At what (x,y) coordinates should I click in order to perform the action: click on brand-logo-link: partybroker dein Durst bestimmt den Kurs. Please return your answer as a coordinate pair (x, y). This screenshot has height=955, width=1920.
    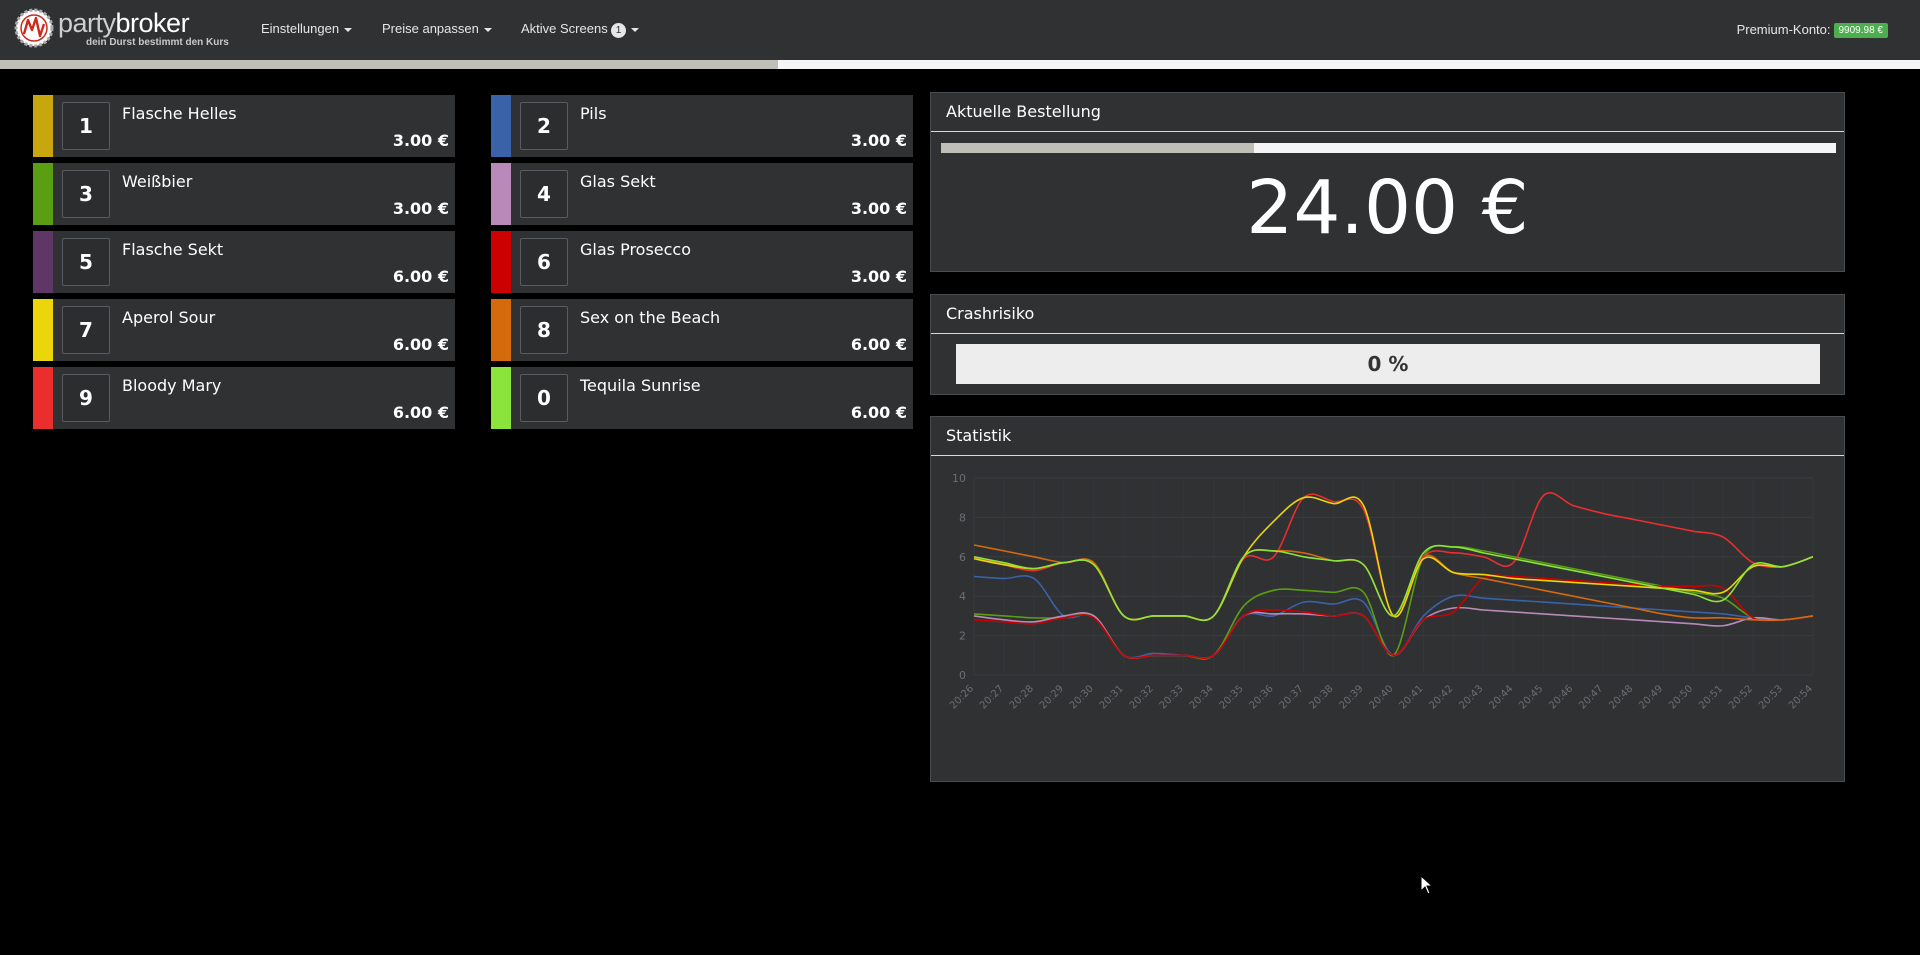
    Looking at the image, I should click on (121, 30).